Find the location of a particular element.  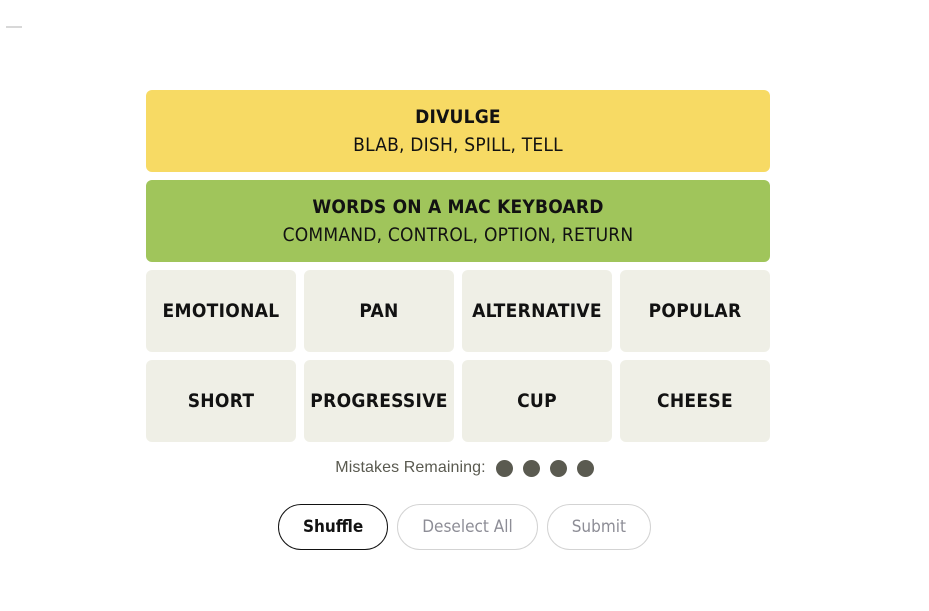

word-tile: ALTERNATIVE is located at coordinates (537, 311).